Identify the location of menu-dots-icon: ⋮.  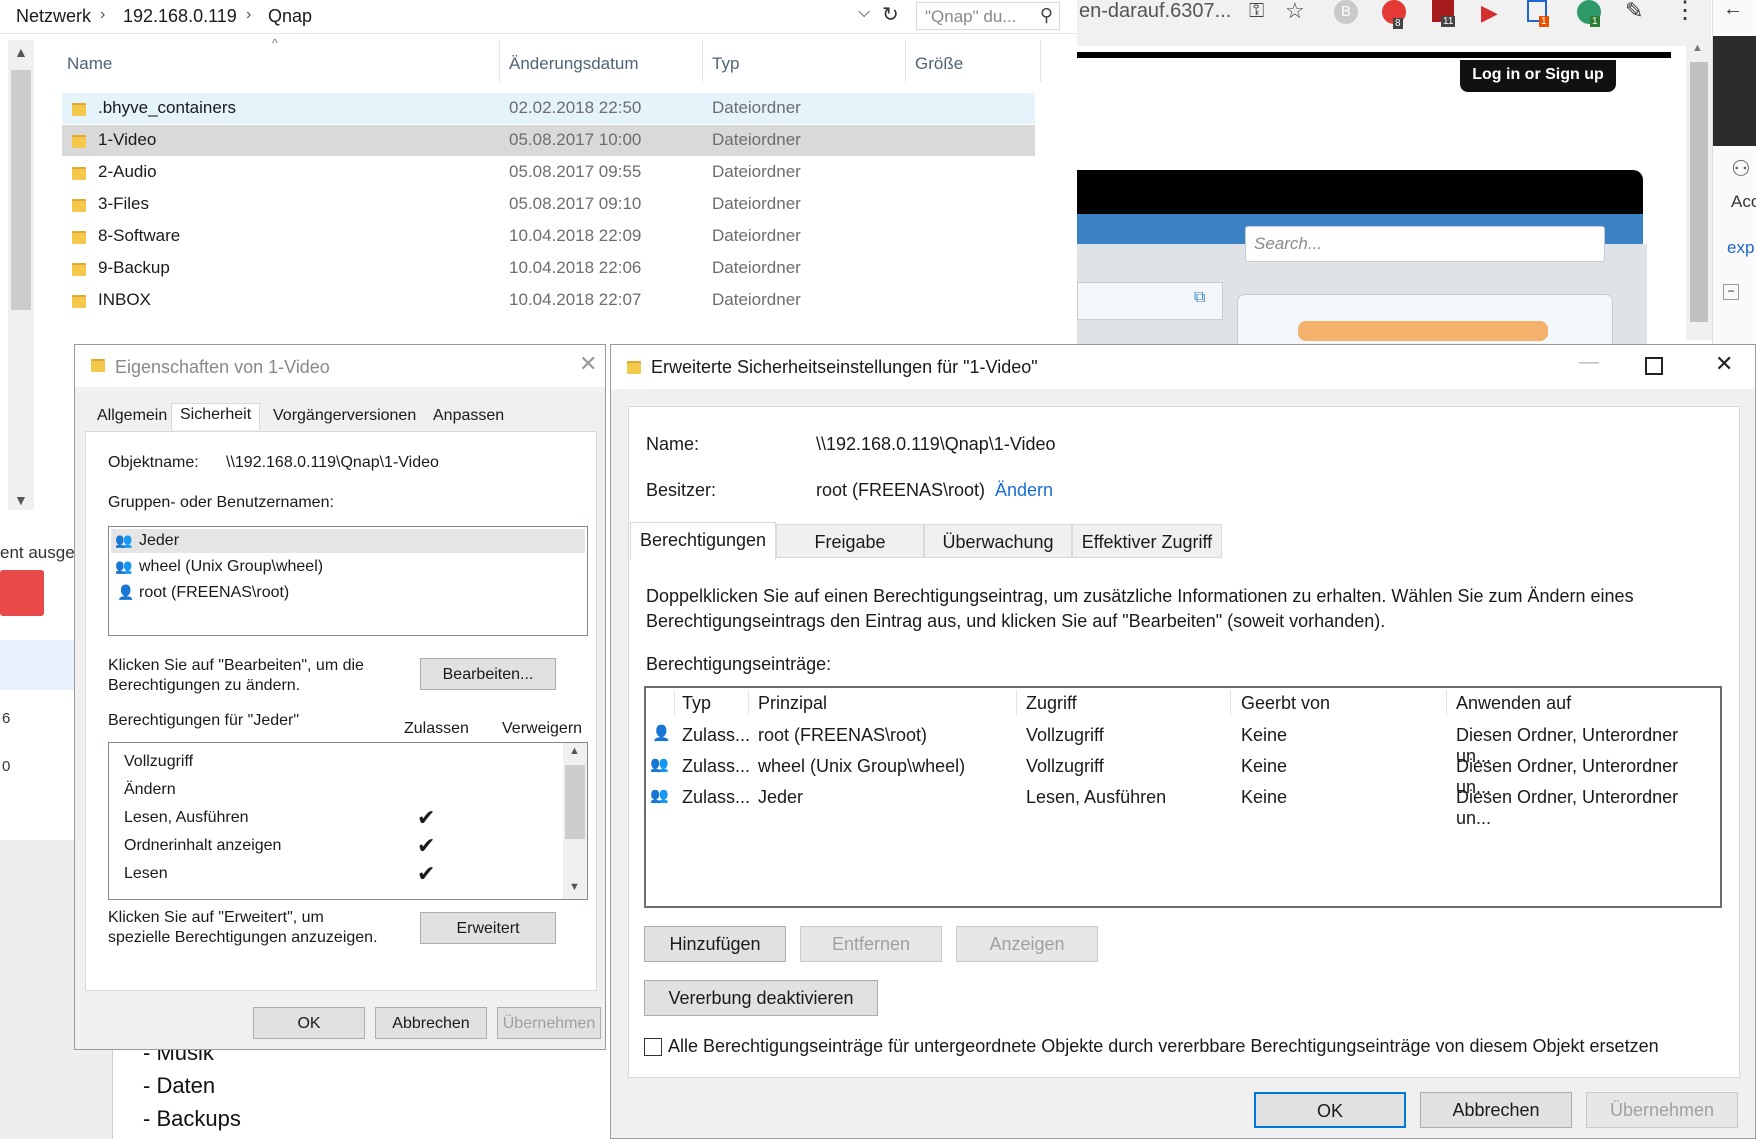
(1685, 12).